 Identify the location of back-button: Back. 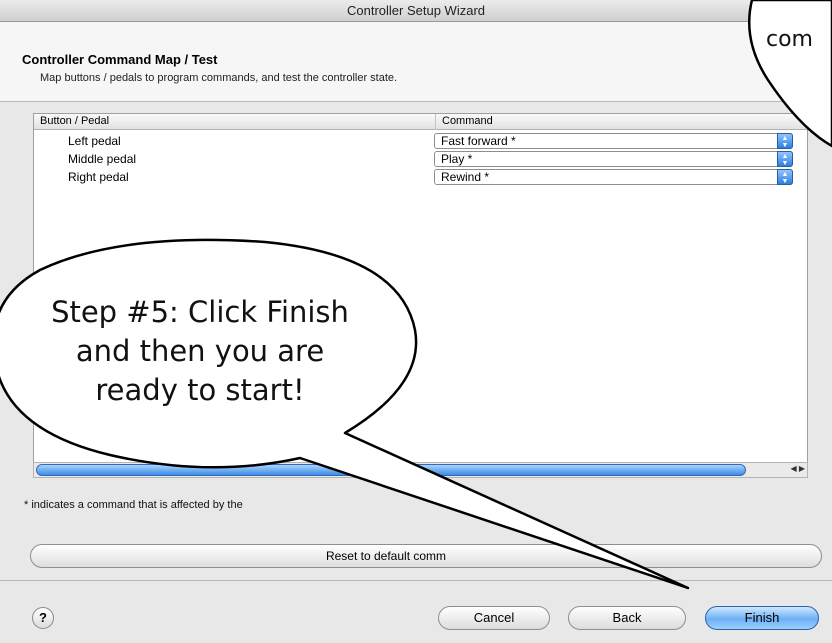
(627, 618).